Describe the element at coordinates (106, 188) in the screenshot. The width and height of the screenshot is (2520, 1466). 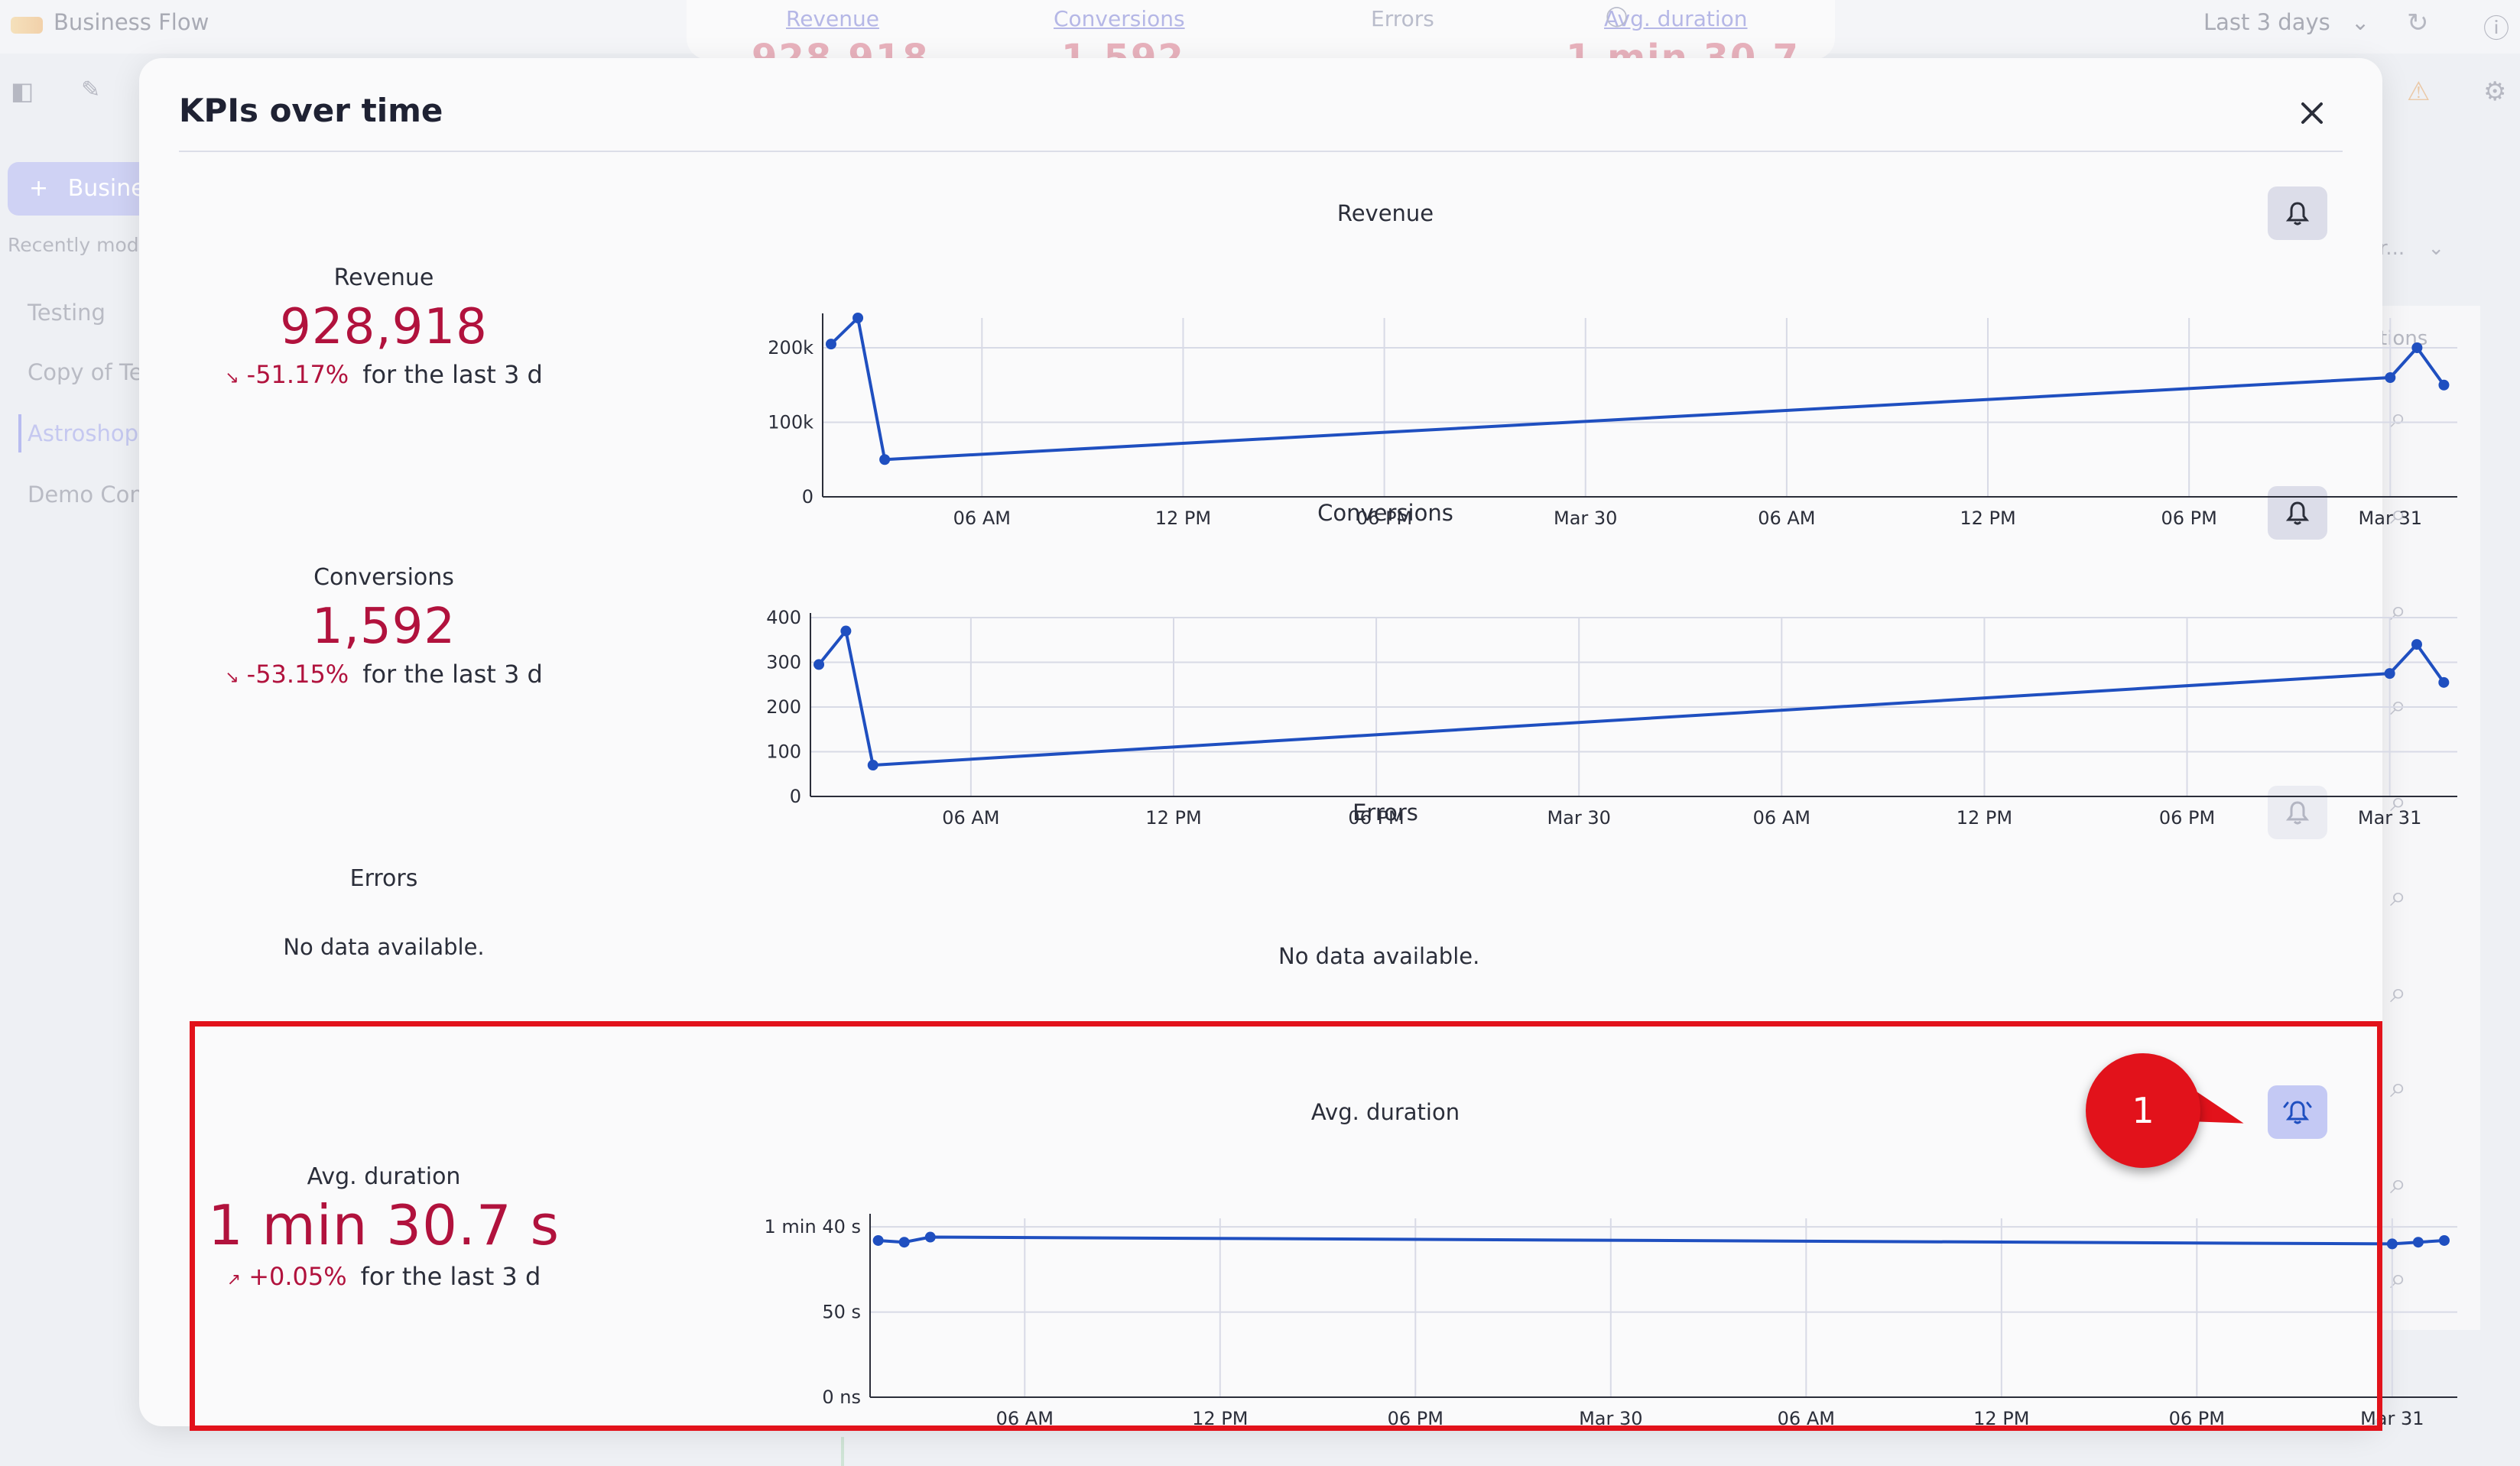
I see `new-business-flow-label: Busine` at that location.